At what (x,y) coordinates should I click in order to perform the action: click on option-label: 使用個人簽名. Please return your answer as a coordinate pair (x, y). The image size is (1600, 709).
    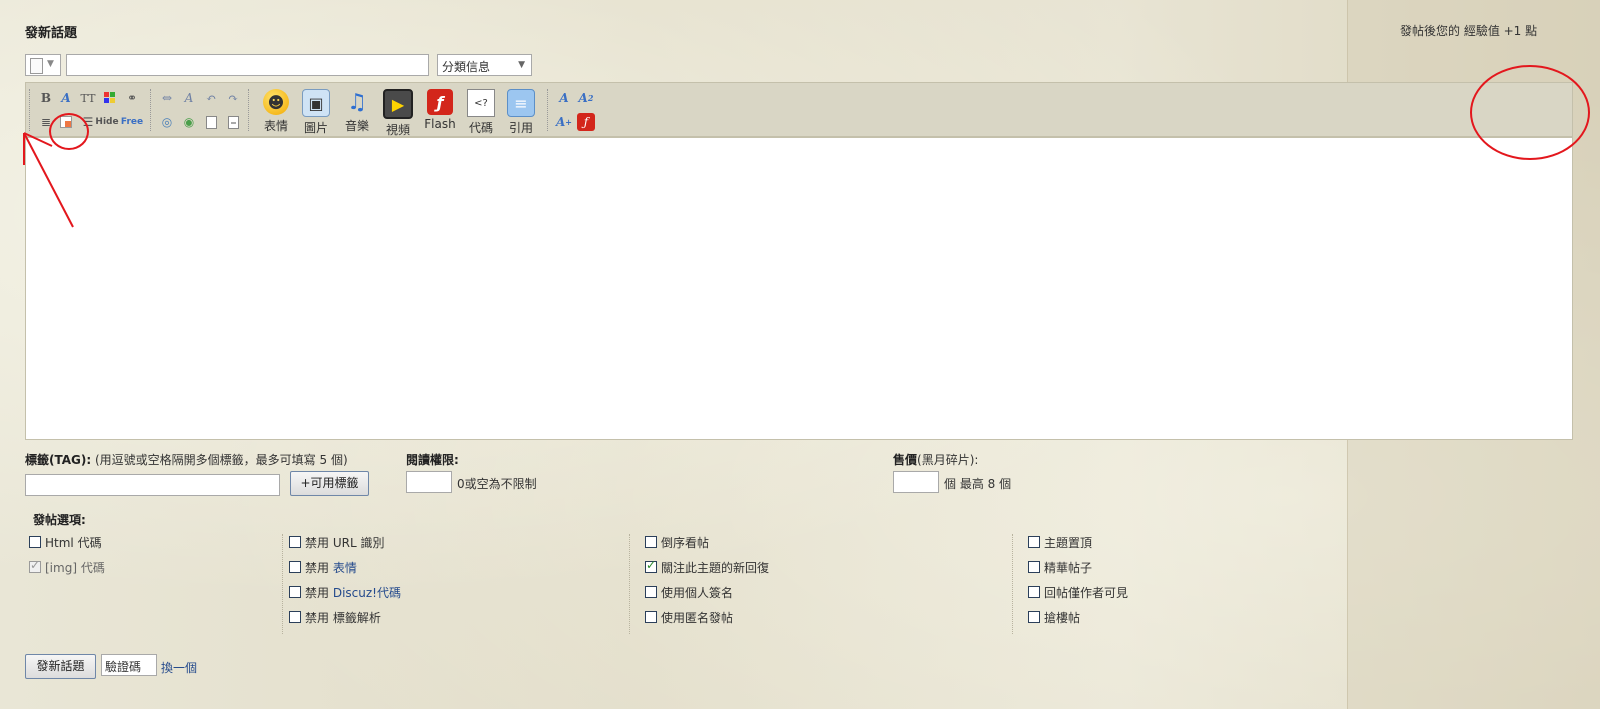
    Looking at the image, I should click on (697, 592).